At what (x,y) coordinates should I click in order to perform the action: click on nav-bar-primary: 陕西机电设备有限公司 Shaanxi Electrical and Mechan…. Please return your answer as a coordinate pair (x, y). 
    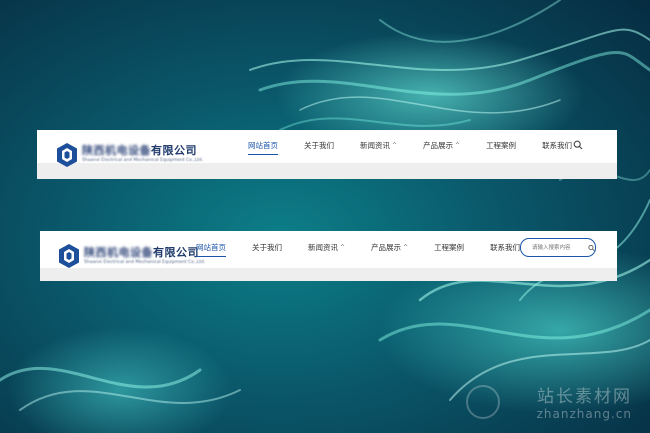
    Looking at the image, I should click on (327, 154).